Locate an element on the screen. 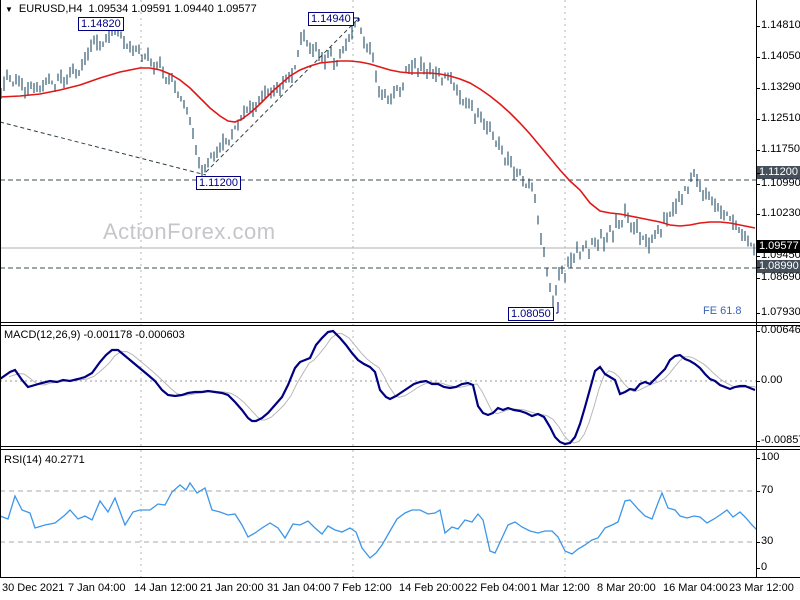  price-annotation-box: 1.08050 is located at coordinates (531, 314).